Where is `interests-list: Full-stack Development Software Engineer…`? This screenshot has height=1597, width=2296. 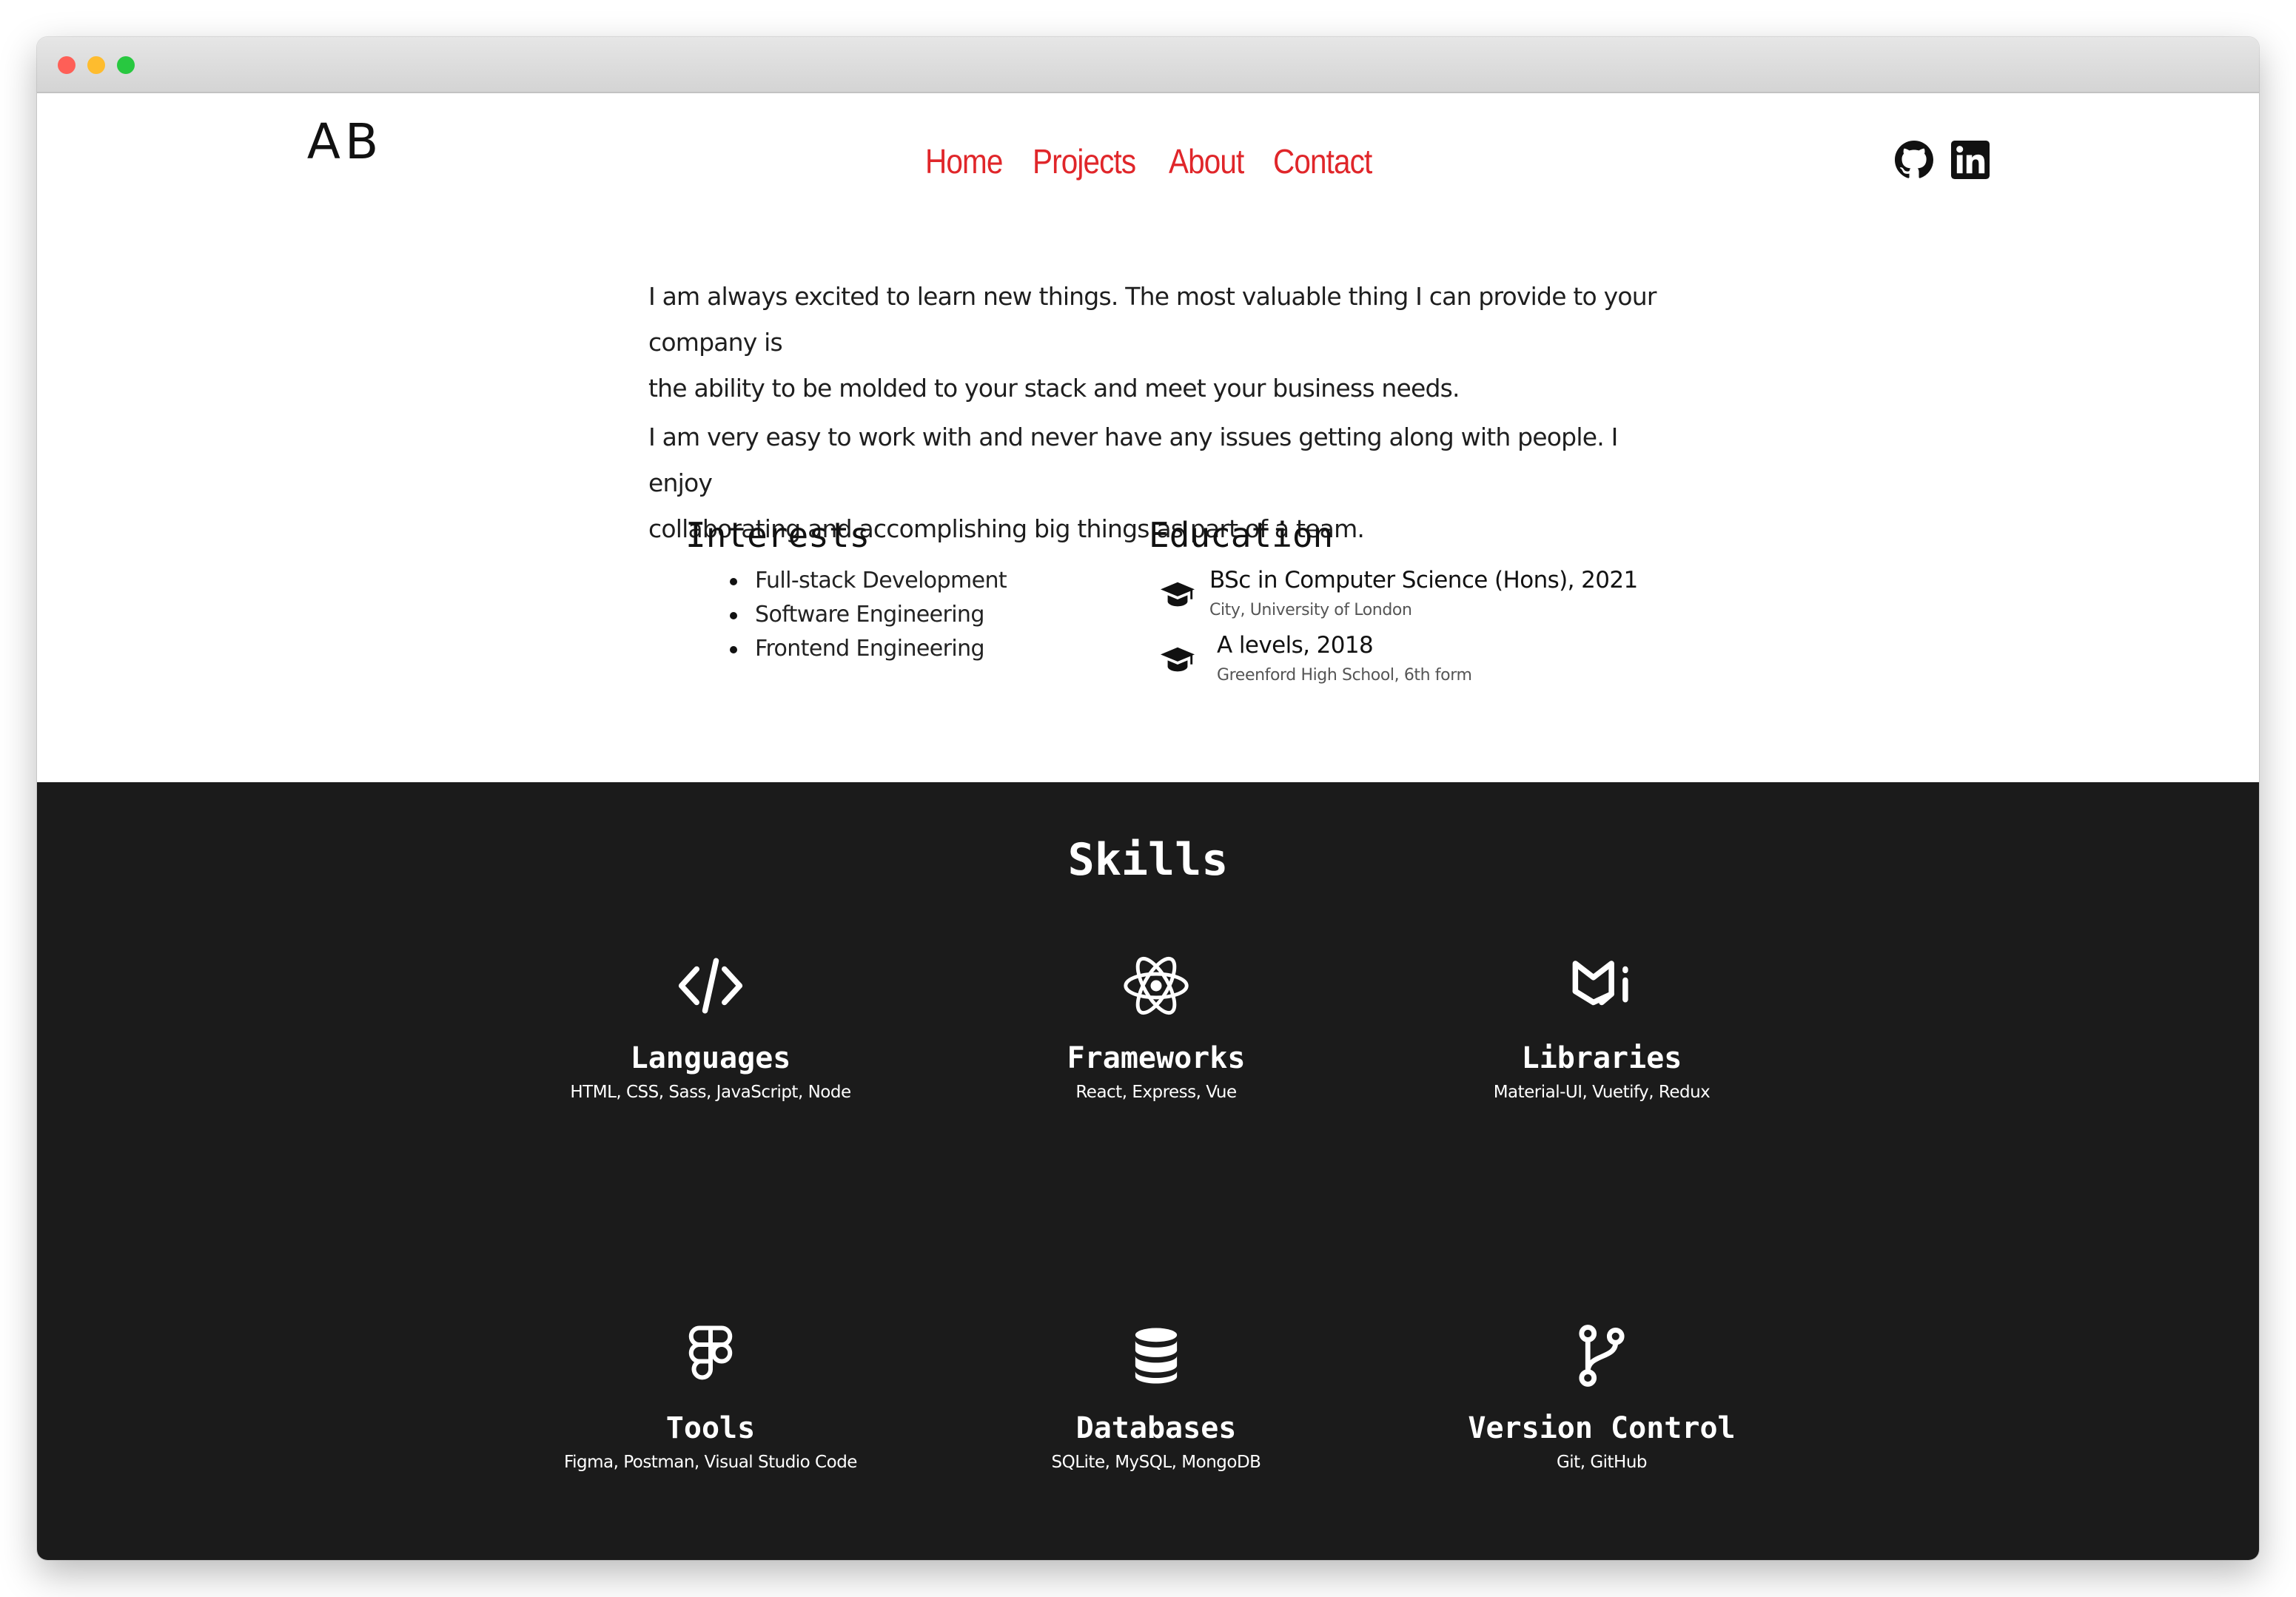
interests-list: Full-stack Development Software Engineer… is located at coordinates (869, 615).